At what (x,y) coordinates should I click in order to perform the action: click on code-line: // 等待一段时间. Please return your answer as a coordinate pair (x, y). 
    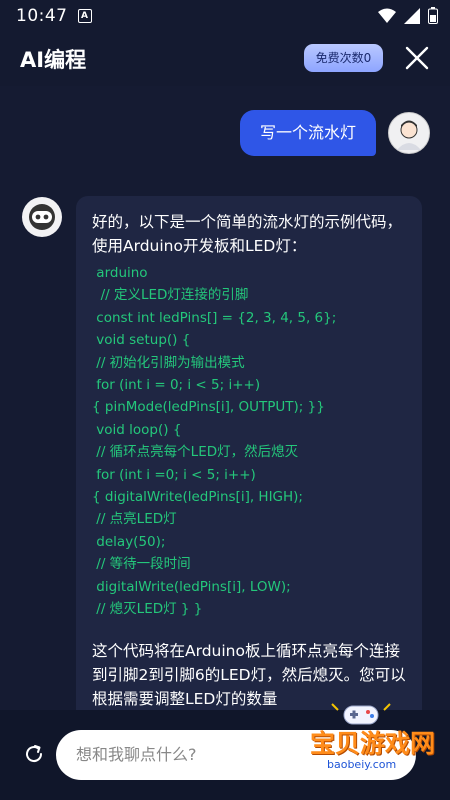
    Looking at the image, I should click on (141, 564).